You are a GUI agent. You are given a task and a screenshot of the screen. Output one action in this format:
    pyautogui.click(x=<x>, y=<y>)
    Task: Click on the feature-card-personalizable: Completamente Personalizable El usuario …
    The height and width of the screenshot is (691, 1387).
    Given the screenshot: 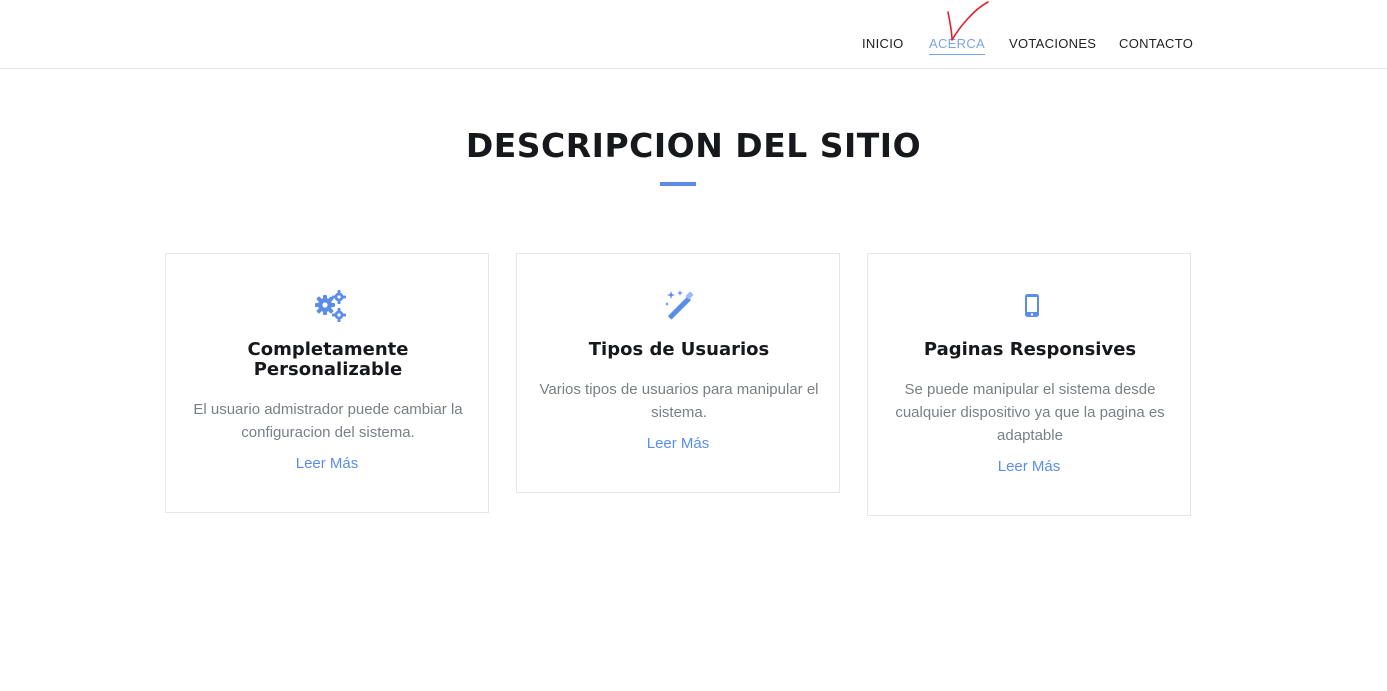 What is the action you would take?
    pyautogui.click(x=327, y=383)
    